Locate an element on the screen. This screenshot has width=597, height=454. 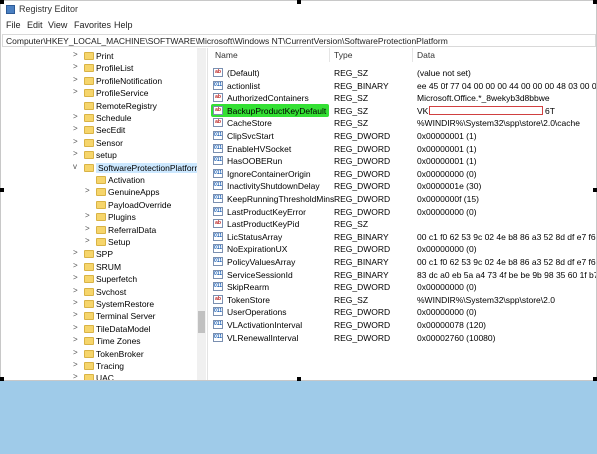
value-name: ClipSvcStart is located at coordinates (250, 136).